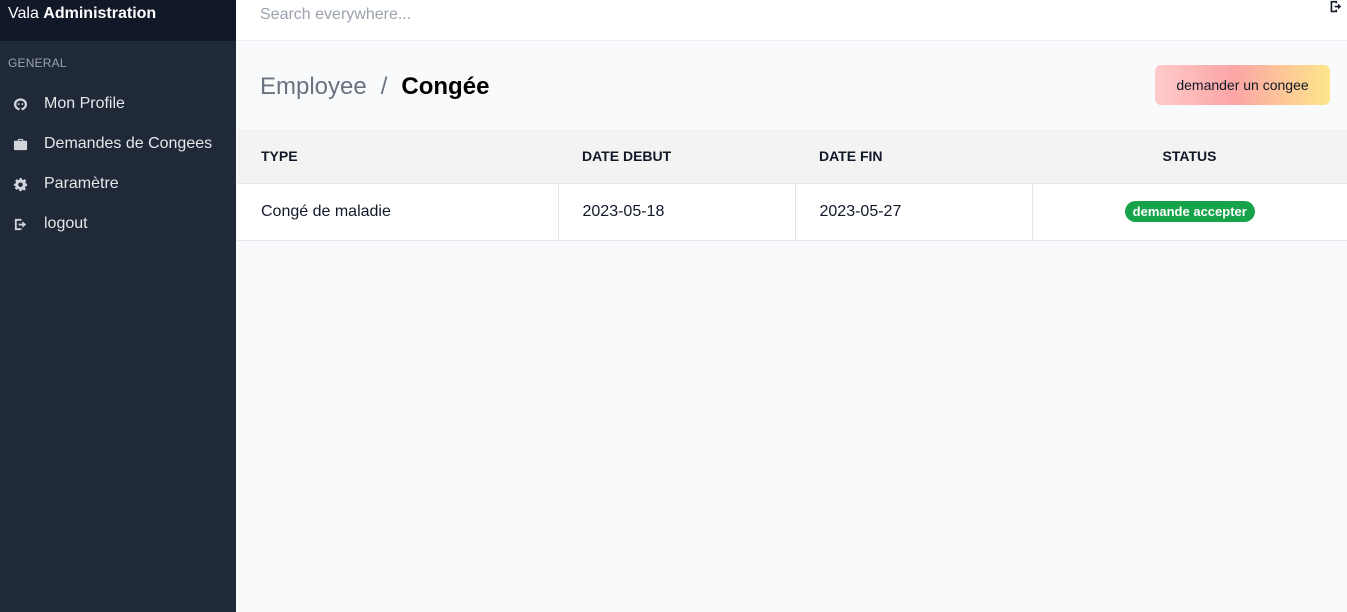 This screenshot has width=1347, height=612. Describe the element at coordinates (445, 86) in the screenshot. I see `page-title: Congée` at that location.